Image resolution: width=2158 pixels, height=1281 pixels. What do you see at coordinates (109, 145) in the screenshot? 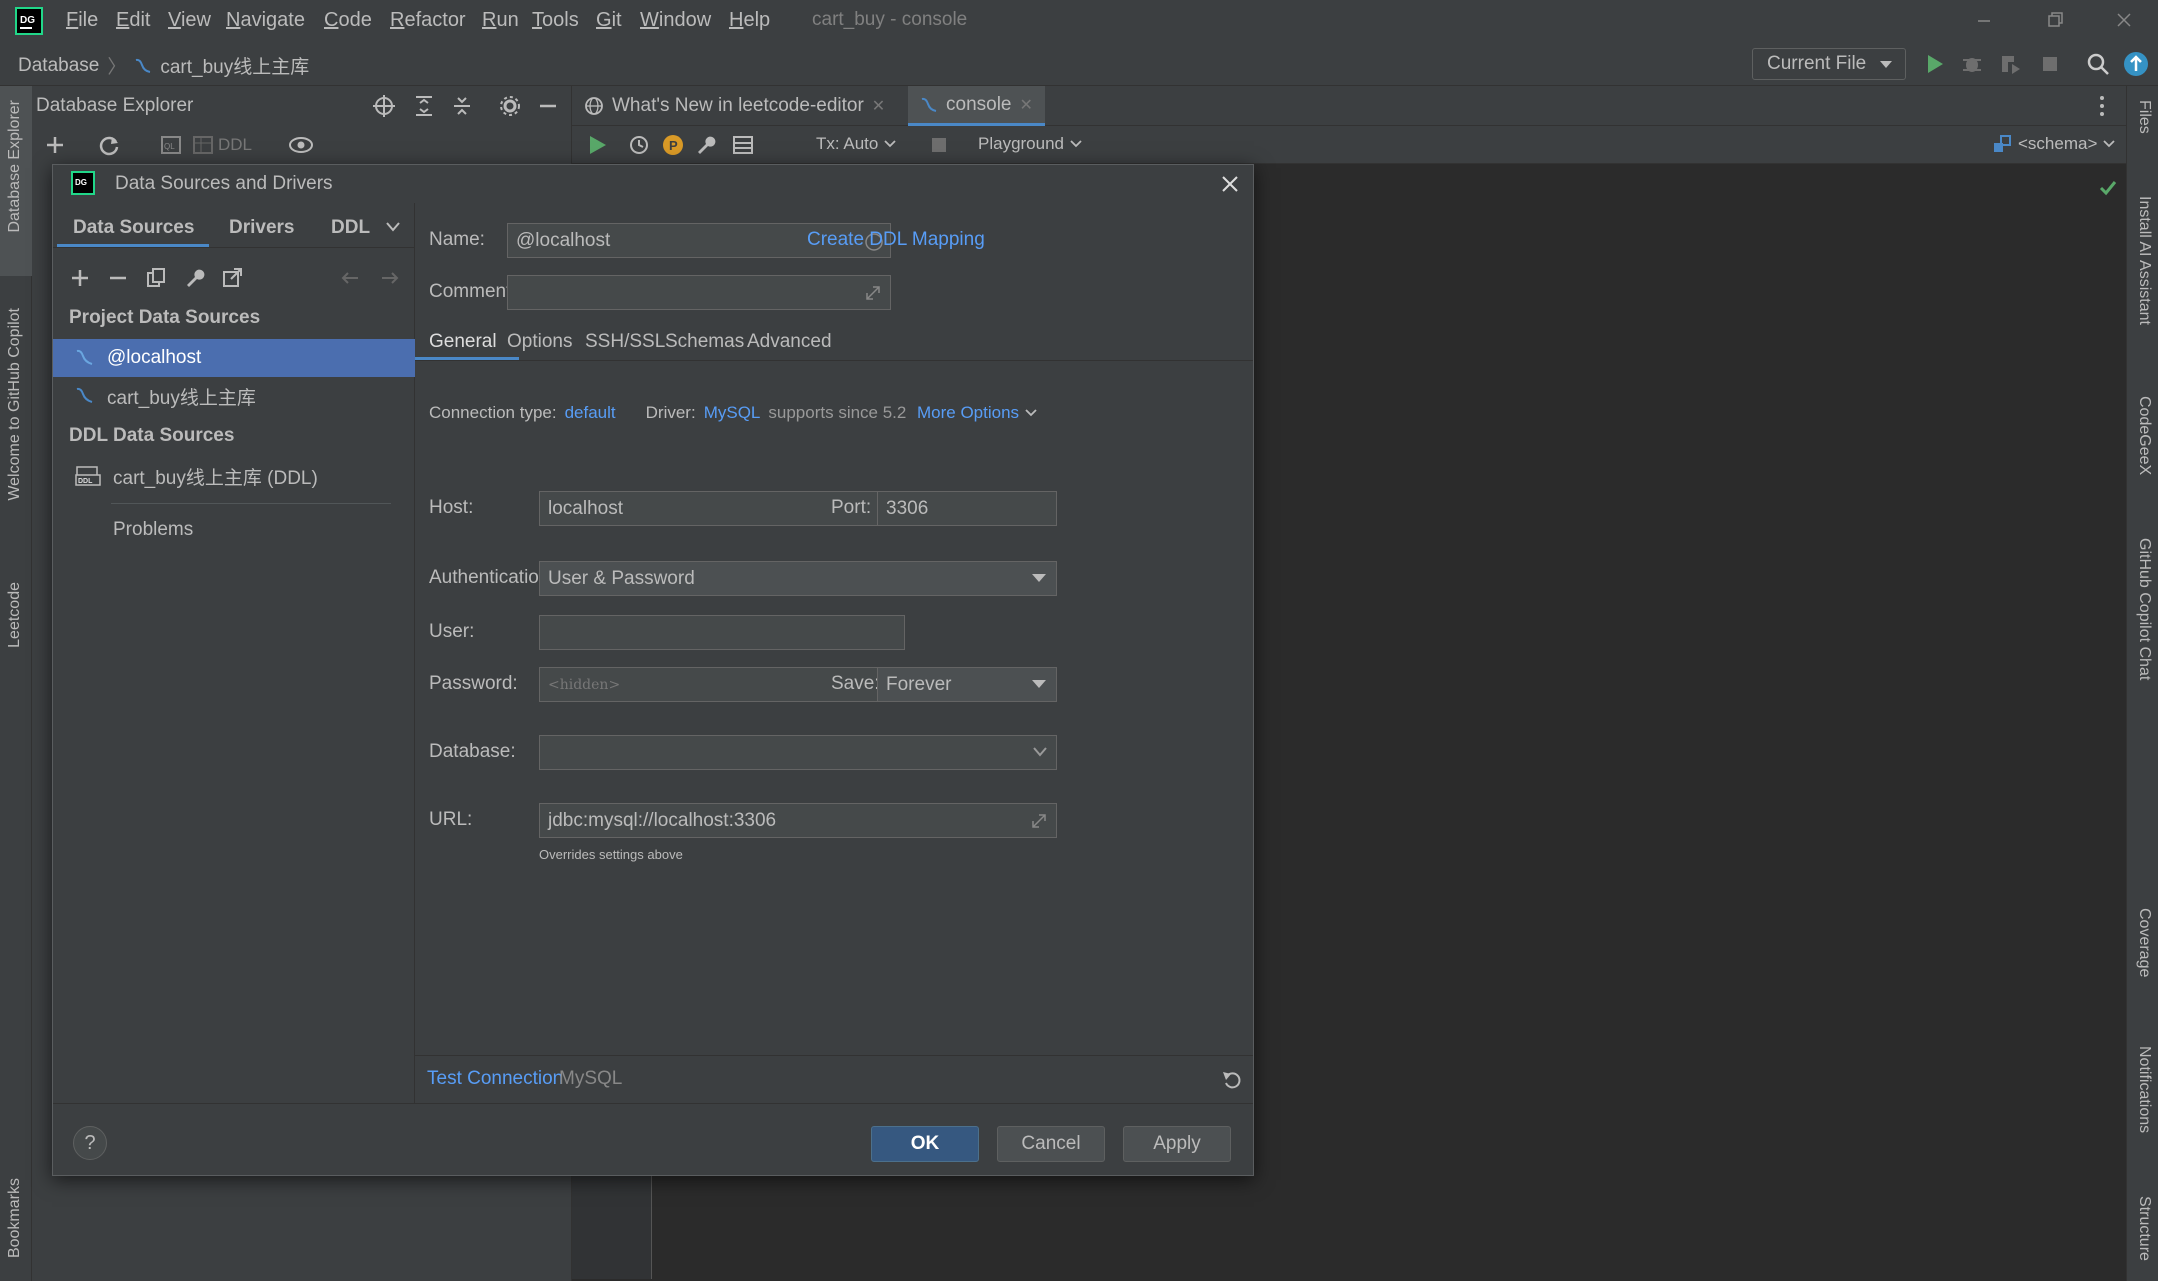
I see `refresh-icon` at bounding box center [109, 145].